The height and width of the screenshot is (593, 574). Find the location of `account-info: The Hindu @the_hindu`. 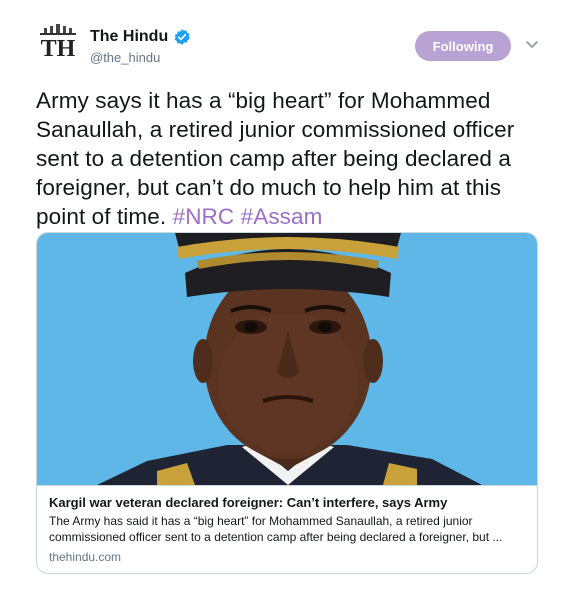

account-info: The Hindu @the_hindu is located at coordinates (140, 46).